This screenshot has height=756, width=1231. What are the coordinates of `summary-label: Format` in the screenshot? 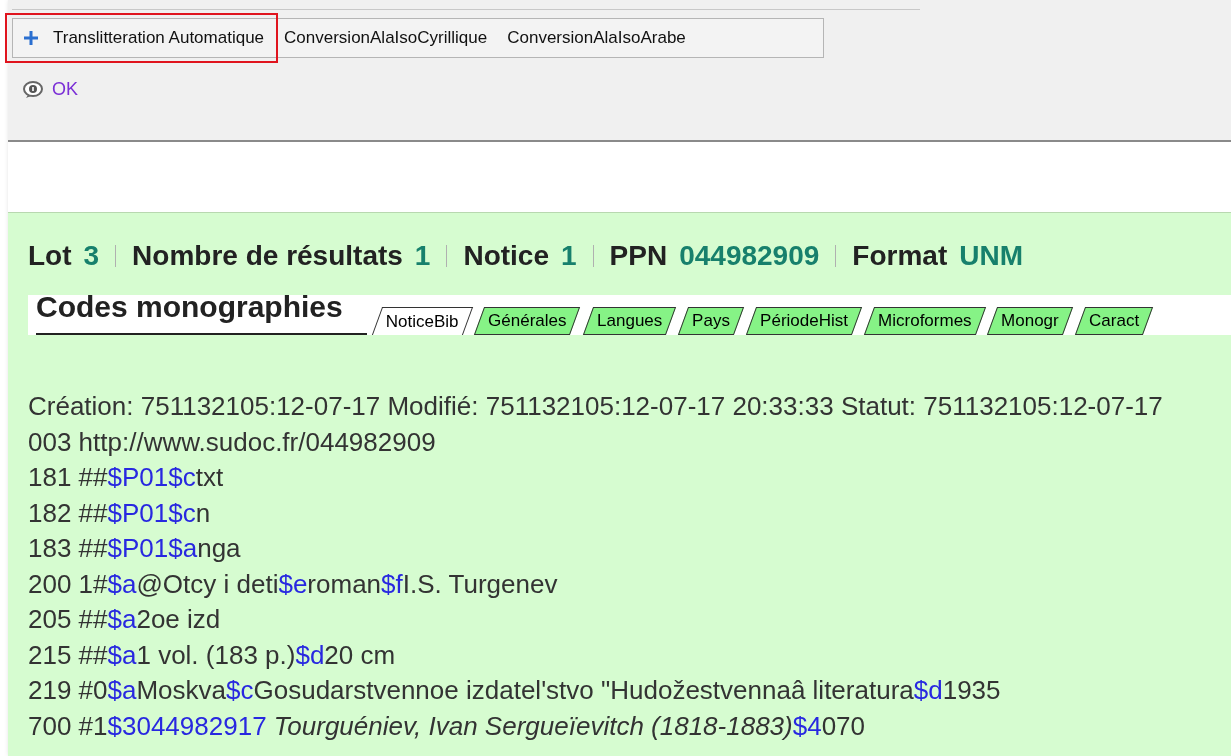 It's located at (900, 256).